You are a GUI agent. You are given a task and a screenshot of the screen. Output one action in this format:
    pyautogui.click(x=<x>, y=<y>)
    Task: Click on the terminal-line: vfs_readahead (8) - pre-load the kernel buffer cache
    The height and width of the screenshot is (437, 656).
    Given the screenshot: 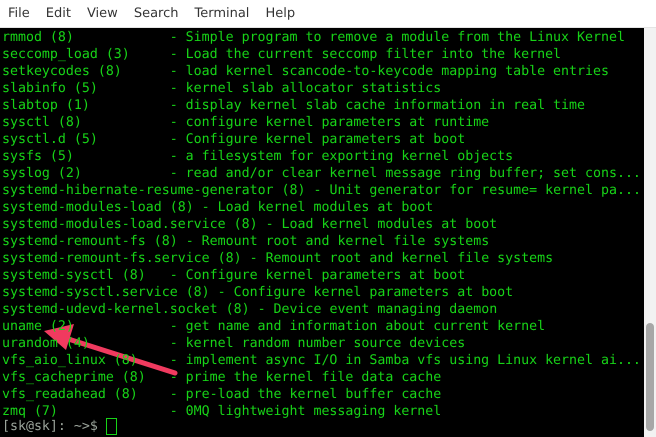 What is the action you would take?
    pyautogui.click(x=222, y=394)
    